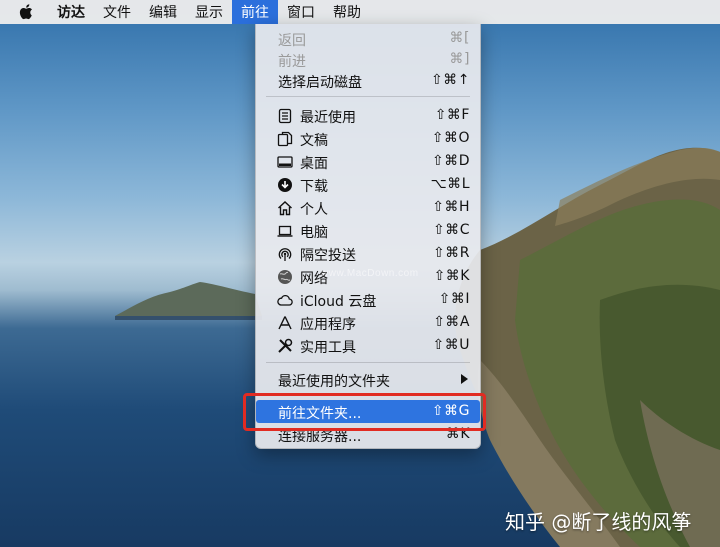  Describe the element at coordinates (368, 161) in the screenshot. I see `menu-item-desktop: 桌面 ⇧⌘D` at that location.